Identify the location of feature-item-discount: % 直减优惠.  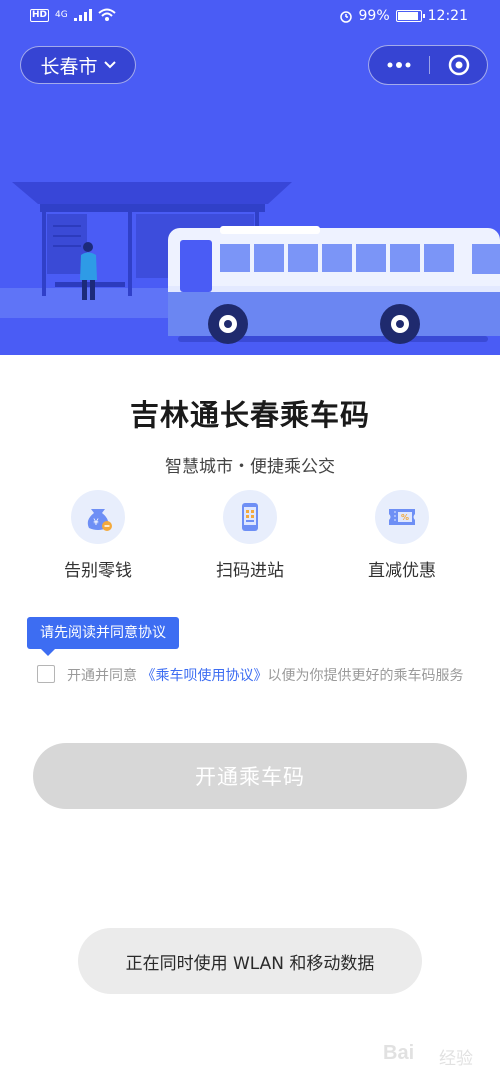
(402, 535).